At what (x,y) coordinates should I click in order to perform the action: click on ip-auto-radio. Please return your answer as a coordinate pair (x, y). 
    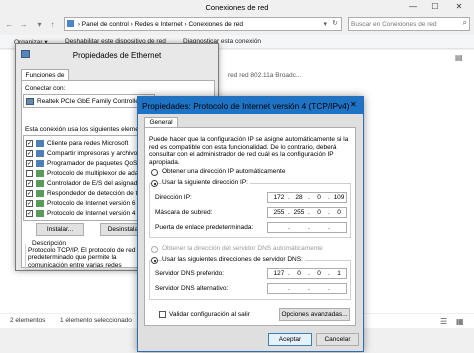
    Looking at the image, I should click on (154, 172).